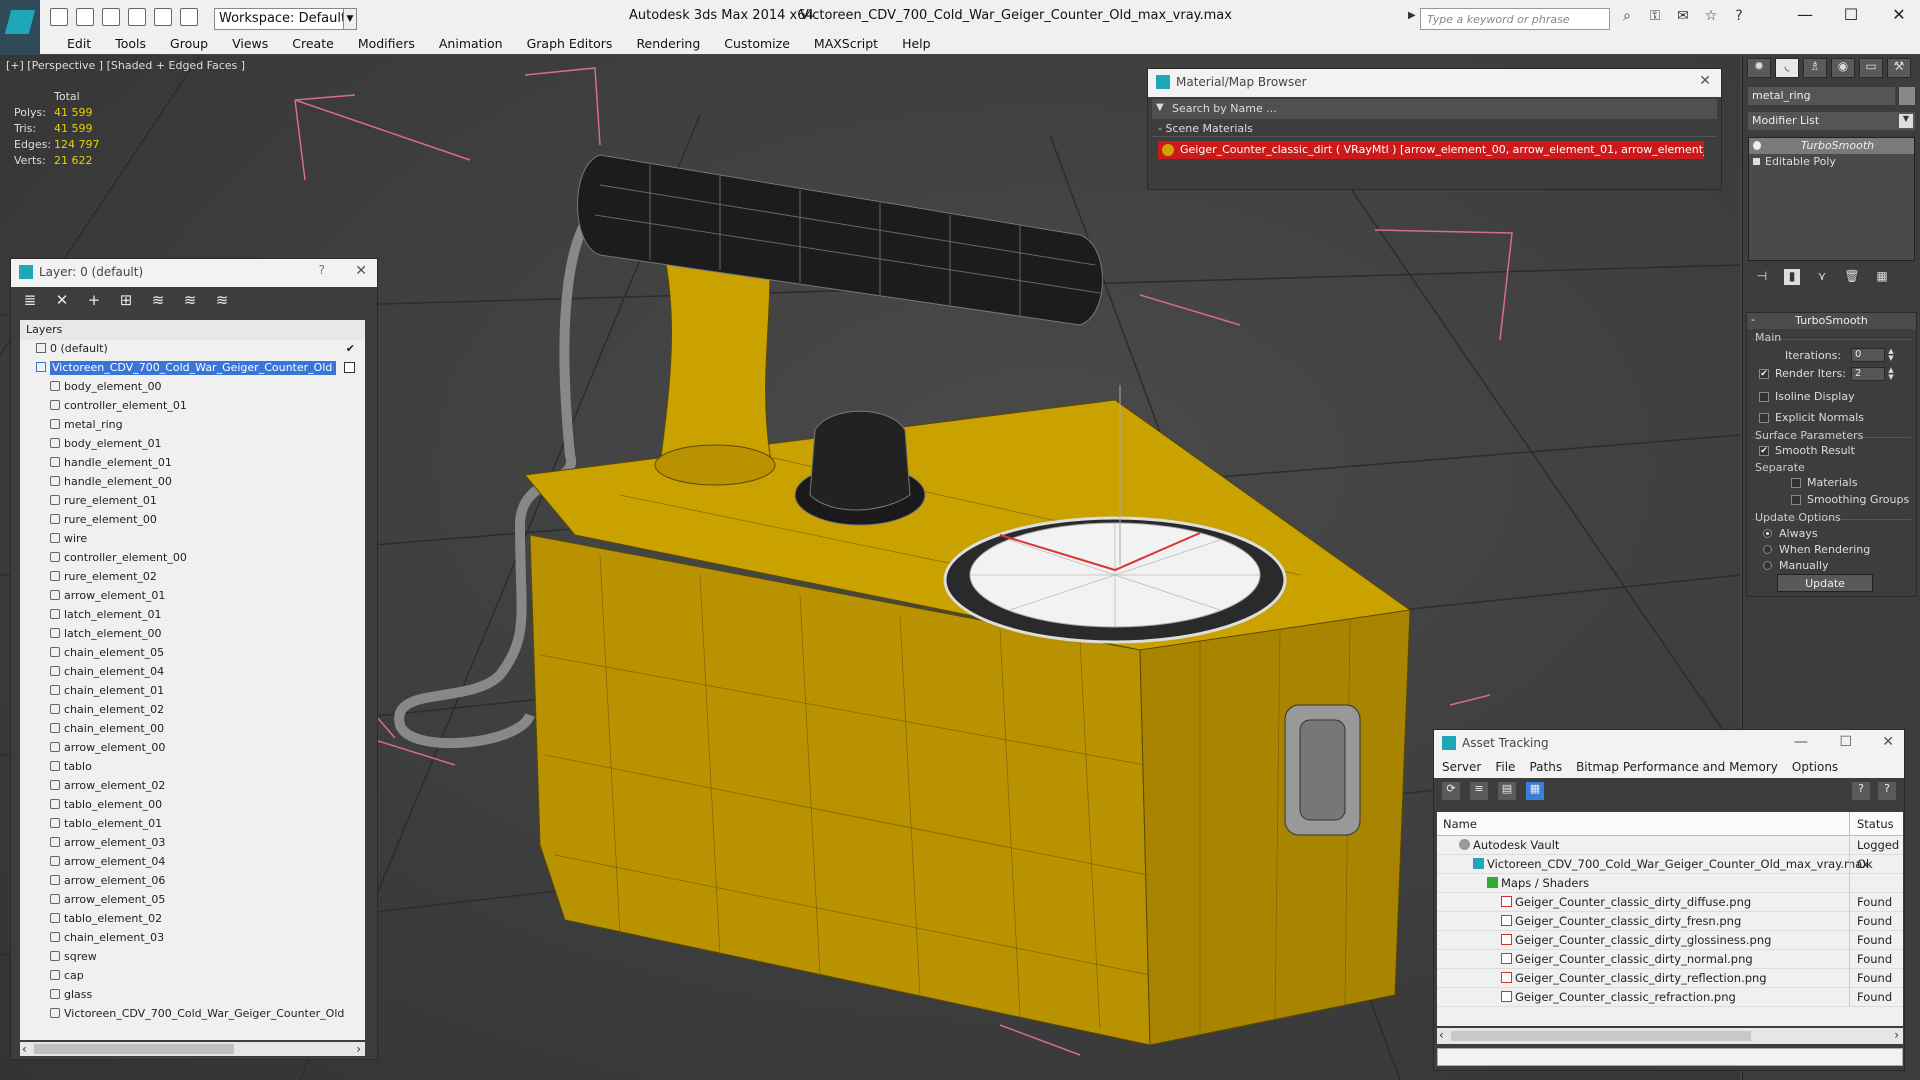 Image resolution: width=1920 pixels, height=1080 pixels. I want to click on menu-bitmap-performance: Bitmap Performance and Memory, so click(1677, 768).